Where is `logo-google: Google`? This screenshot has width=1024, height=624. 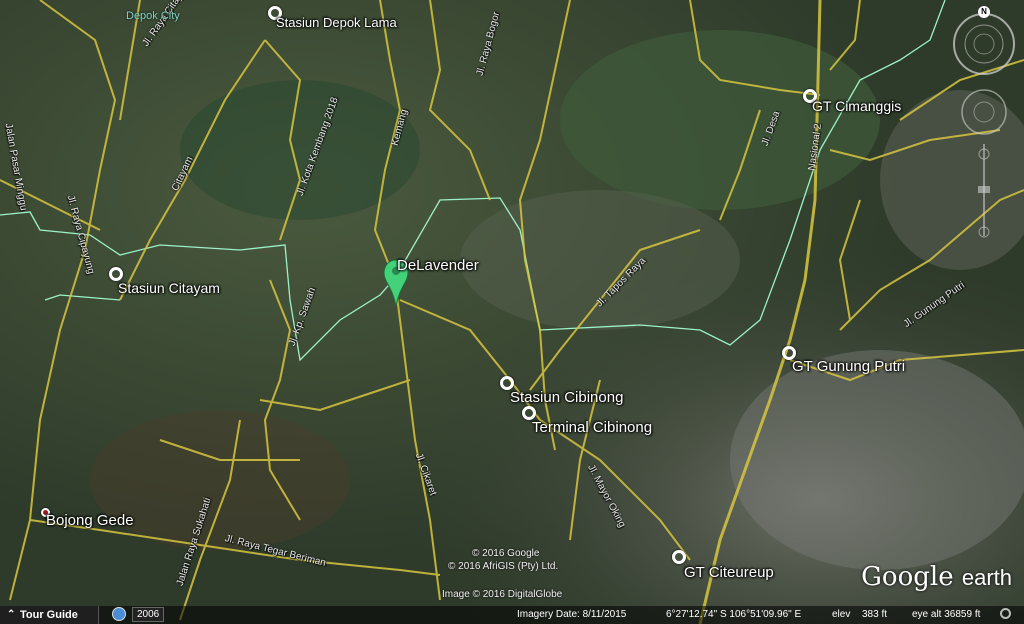 logo-google: Google is located at coordinates (907, 577).